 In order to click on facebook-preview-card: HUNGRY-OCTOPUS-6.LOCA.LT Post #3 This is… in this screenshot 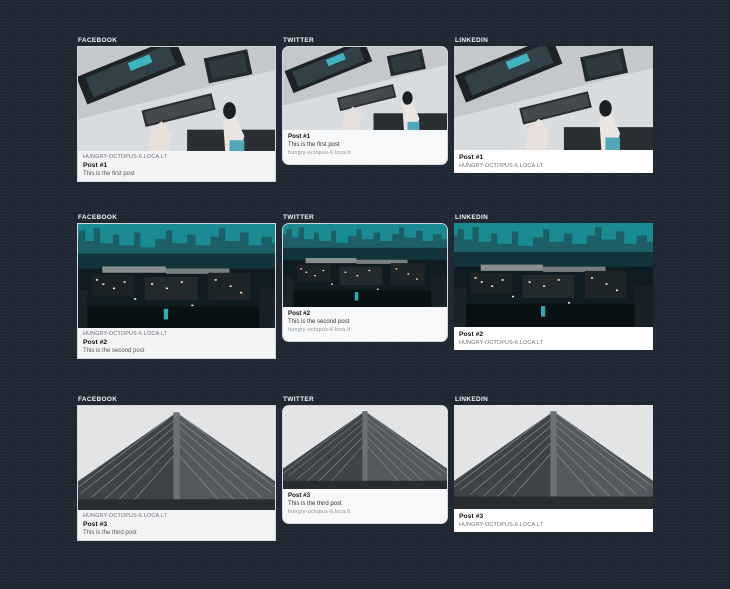, I will do `click(176, 473)`.